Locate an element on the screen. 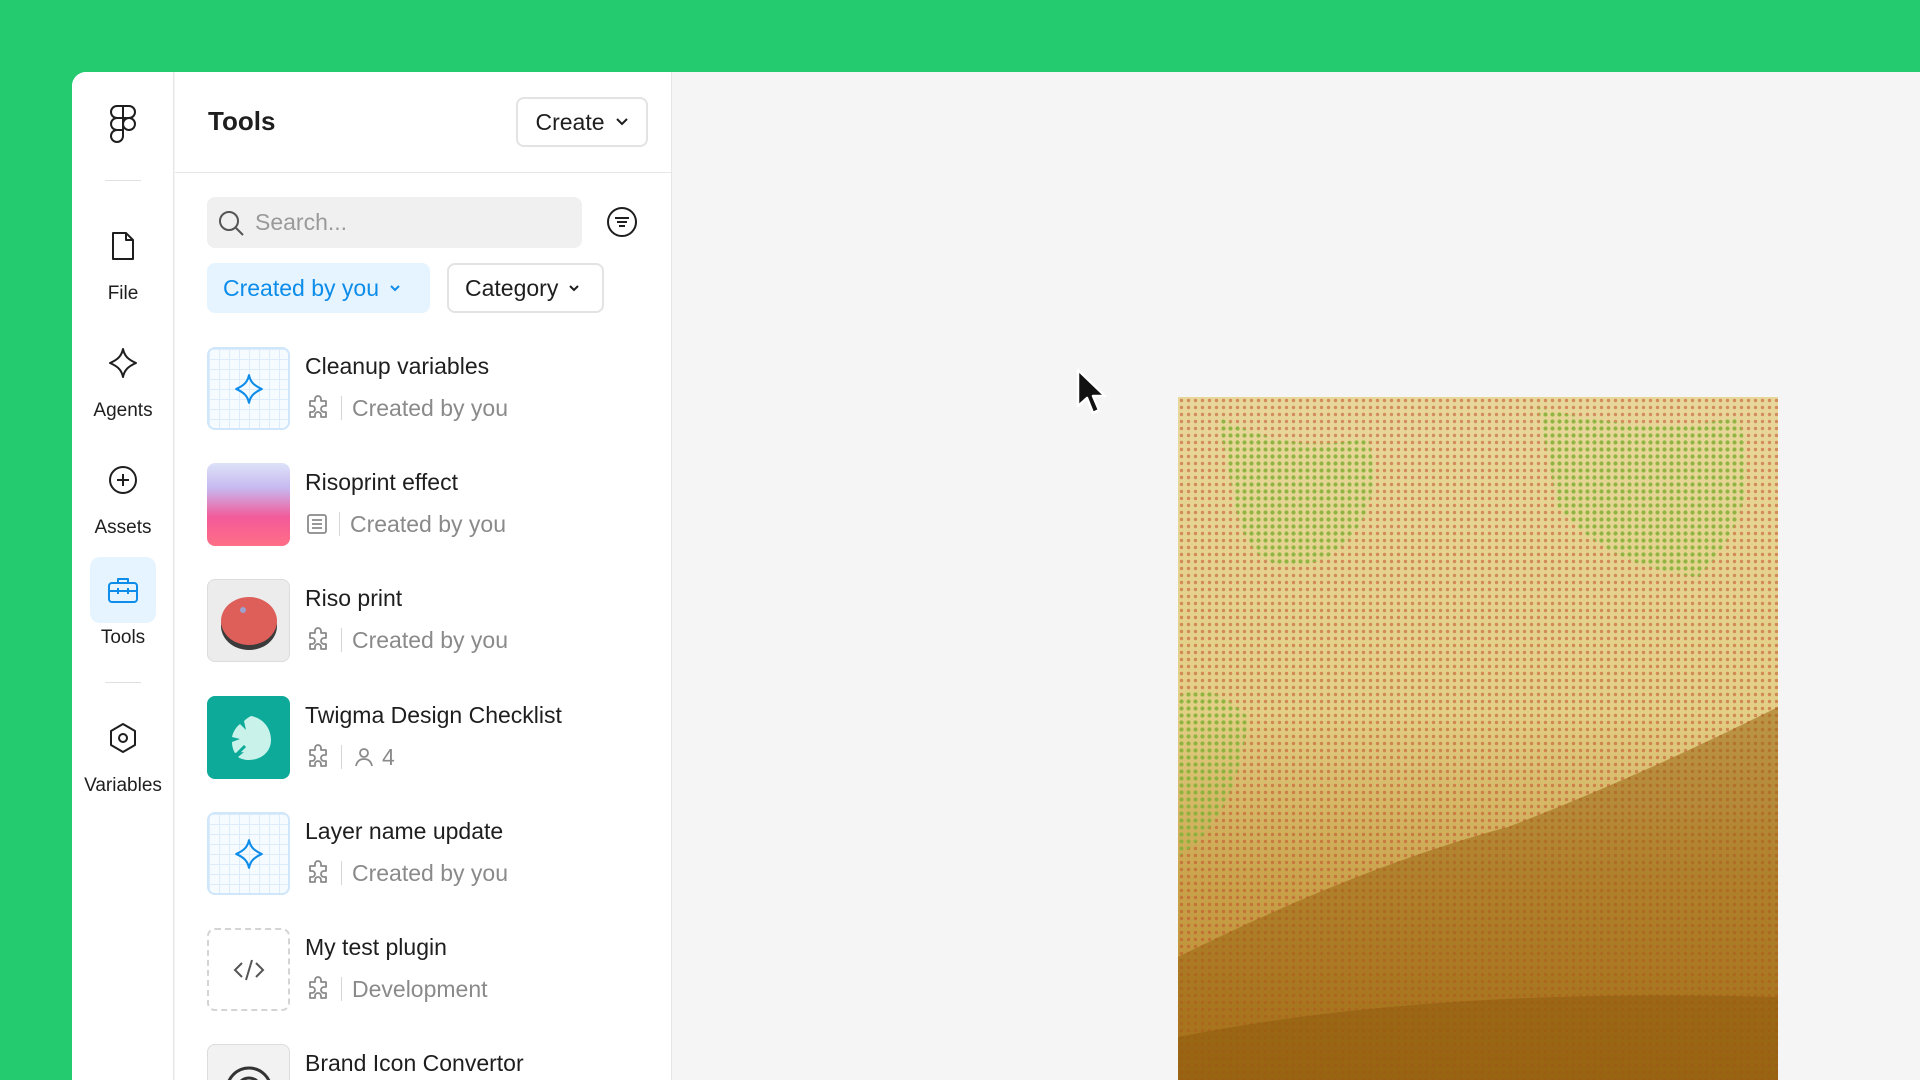 This screenshot has height=1080, width=1920. monstera-leaf-icon is located at coordinates (250, 738).